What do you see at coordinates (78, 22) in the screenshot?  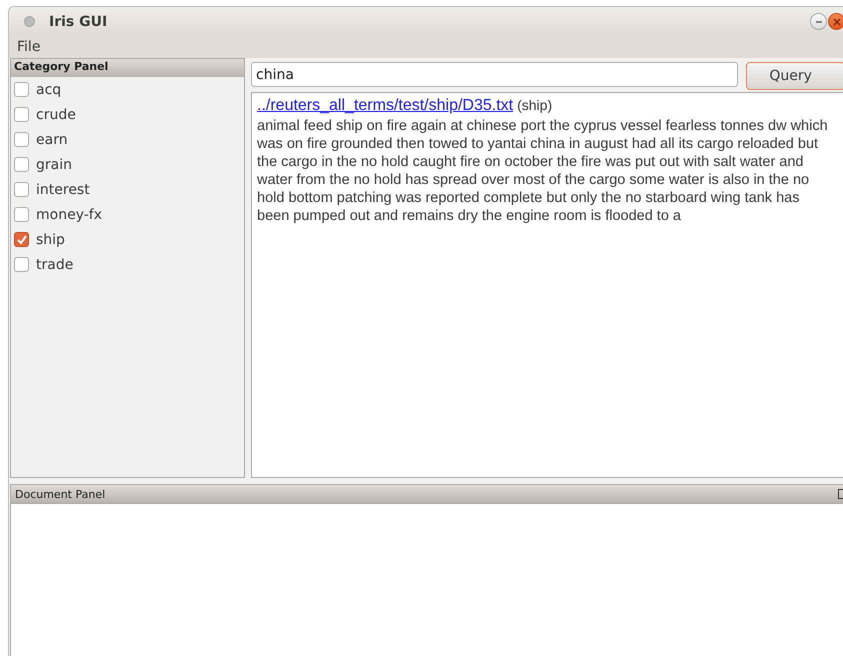 I see `window-title: Iris GUI` at bounding box center [78, 22].